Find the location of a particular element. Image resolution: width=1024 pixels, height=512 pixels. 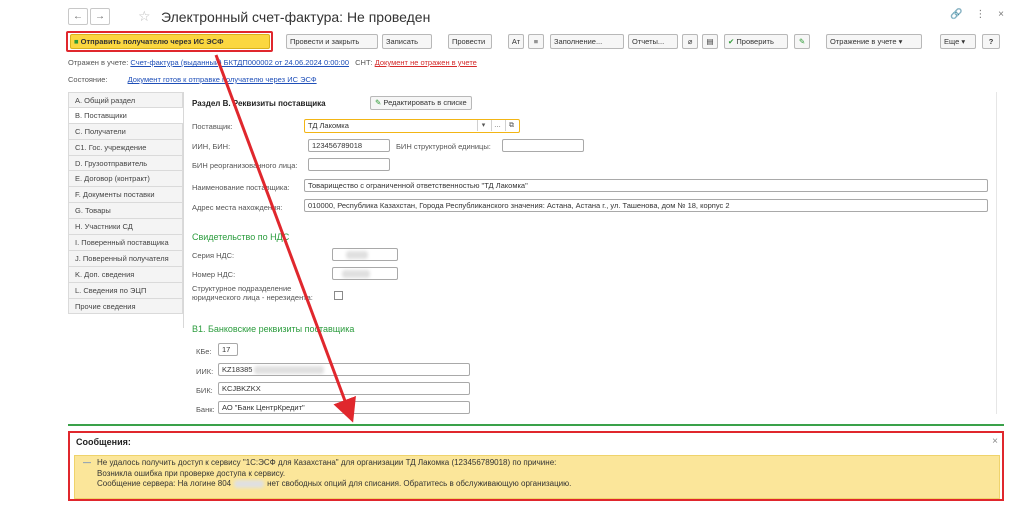

nav-item-l: L. Сведения по ЭЦП is located at coordinates (125, 290).